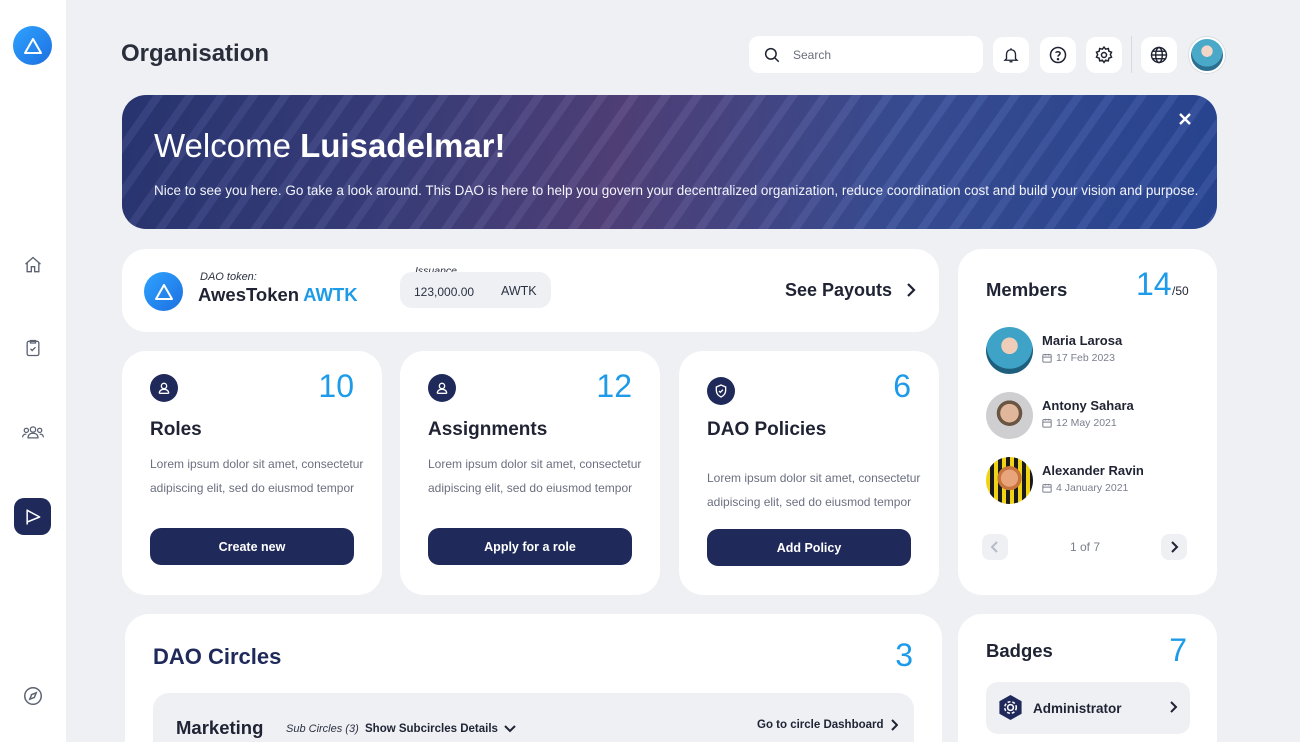 This screenshot has height=742, width=1300. What do you see at coordinates (252, 546) in the screenshot?
I see `create-new-role-button: Create new` at bounding box center [252, 546].